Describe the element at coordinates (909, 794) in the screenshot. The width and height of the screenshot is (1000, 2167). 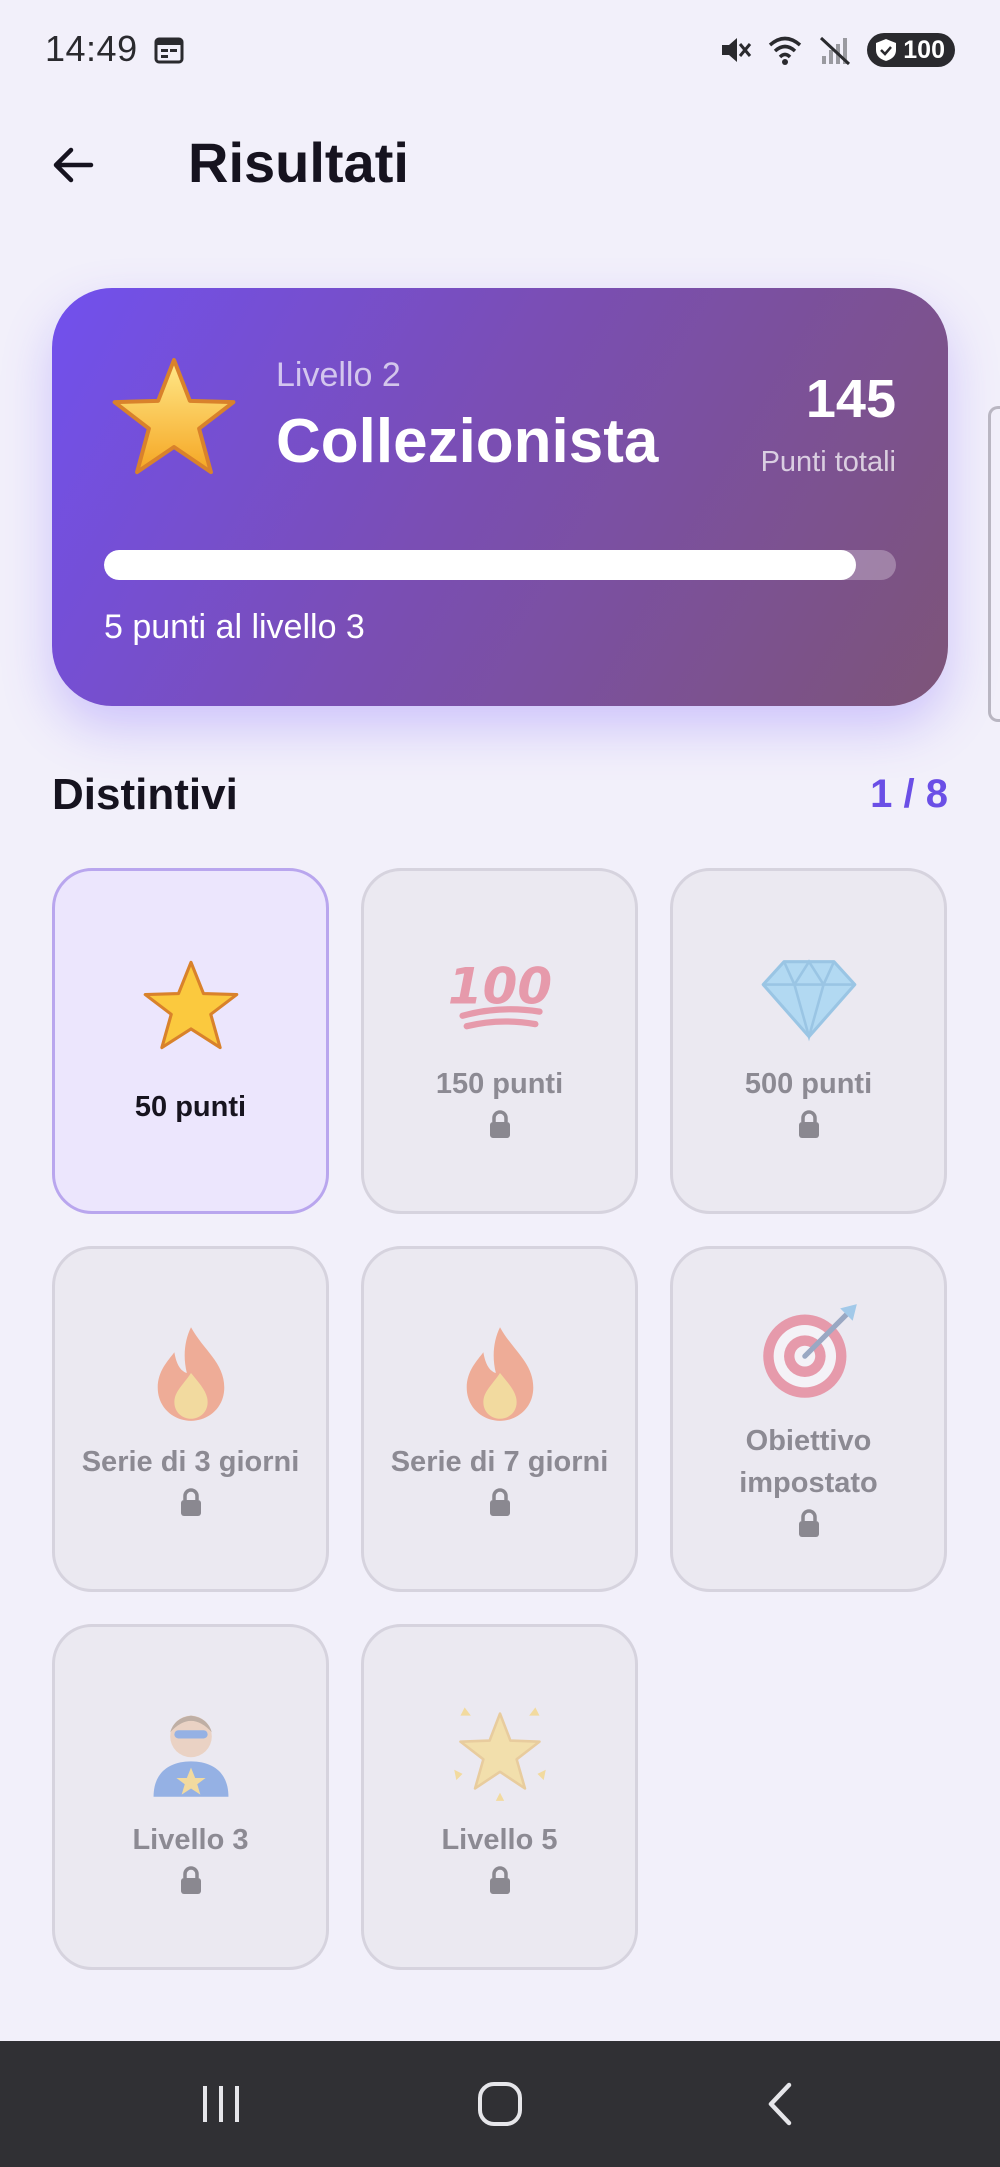
I see `badges-count: 1 / 8` at that location.